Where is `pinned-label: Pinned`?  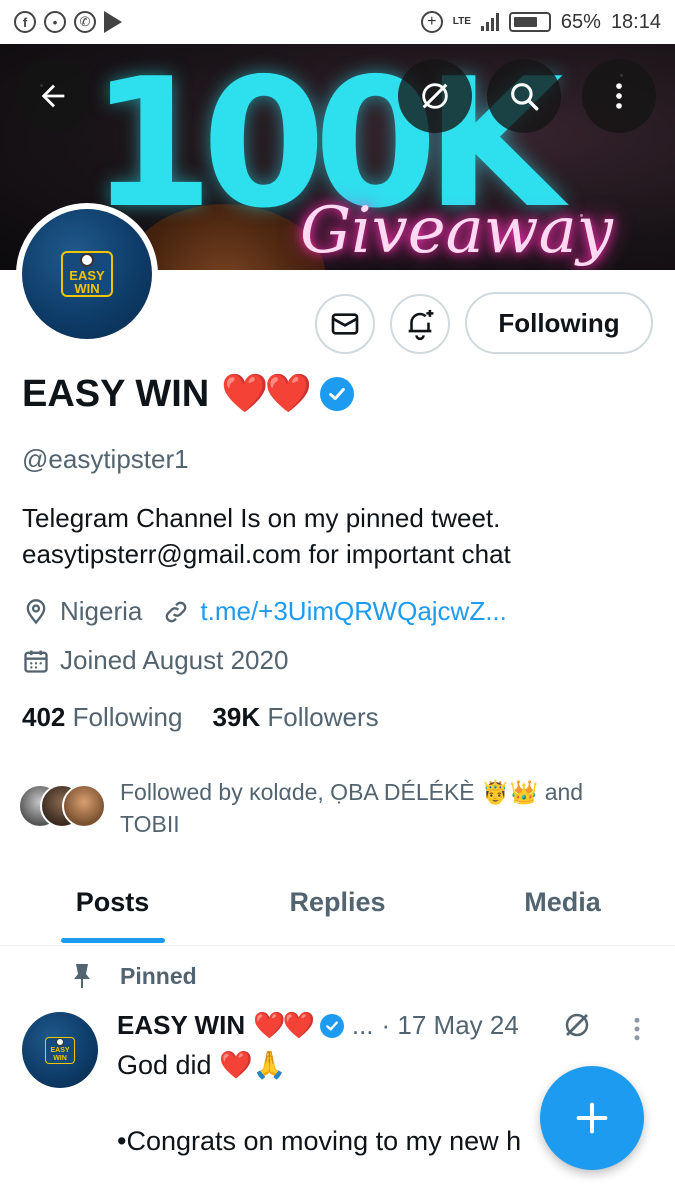
pinned-label: Pinned is located at coordinates (158, 975).